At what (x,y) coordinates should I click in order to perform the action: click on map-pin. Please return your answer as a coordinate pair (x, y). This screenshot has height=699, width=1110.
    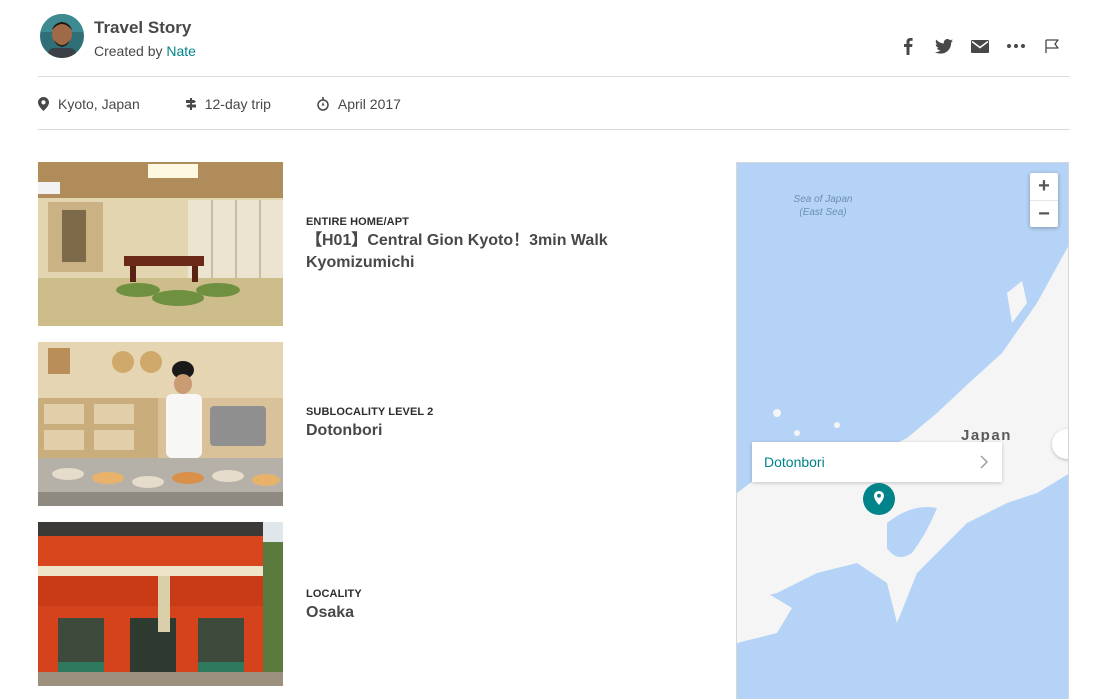
    Looking at the image, I should click on (879, 501).